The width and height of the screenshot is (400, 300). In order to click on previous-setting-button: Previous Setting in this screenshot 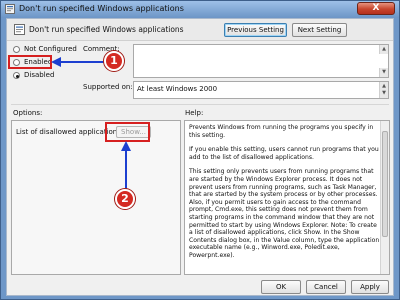, I will do `click(255, 30)`.